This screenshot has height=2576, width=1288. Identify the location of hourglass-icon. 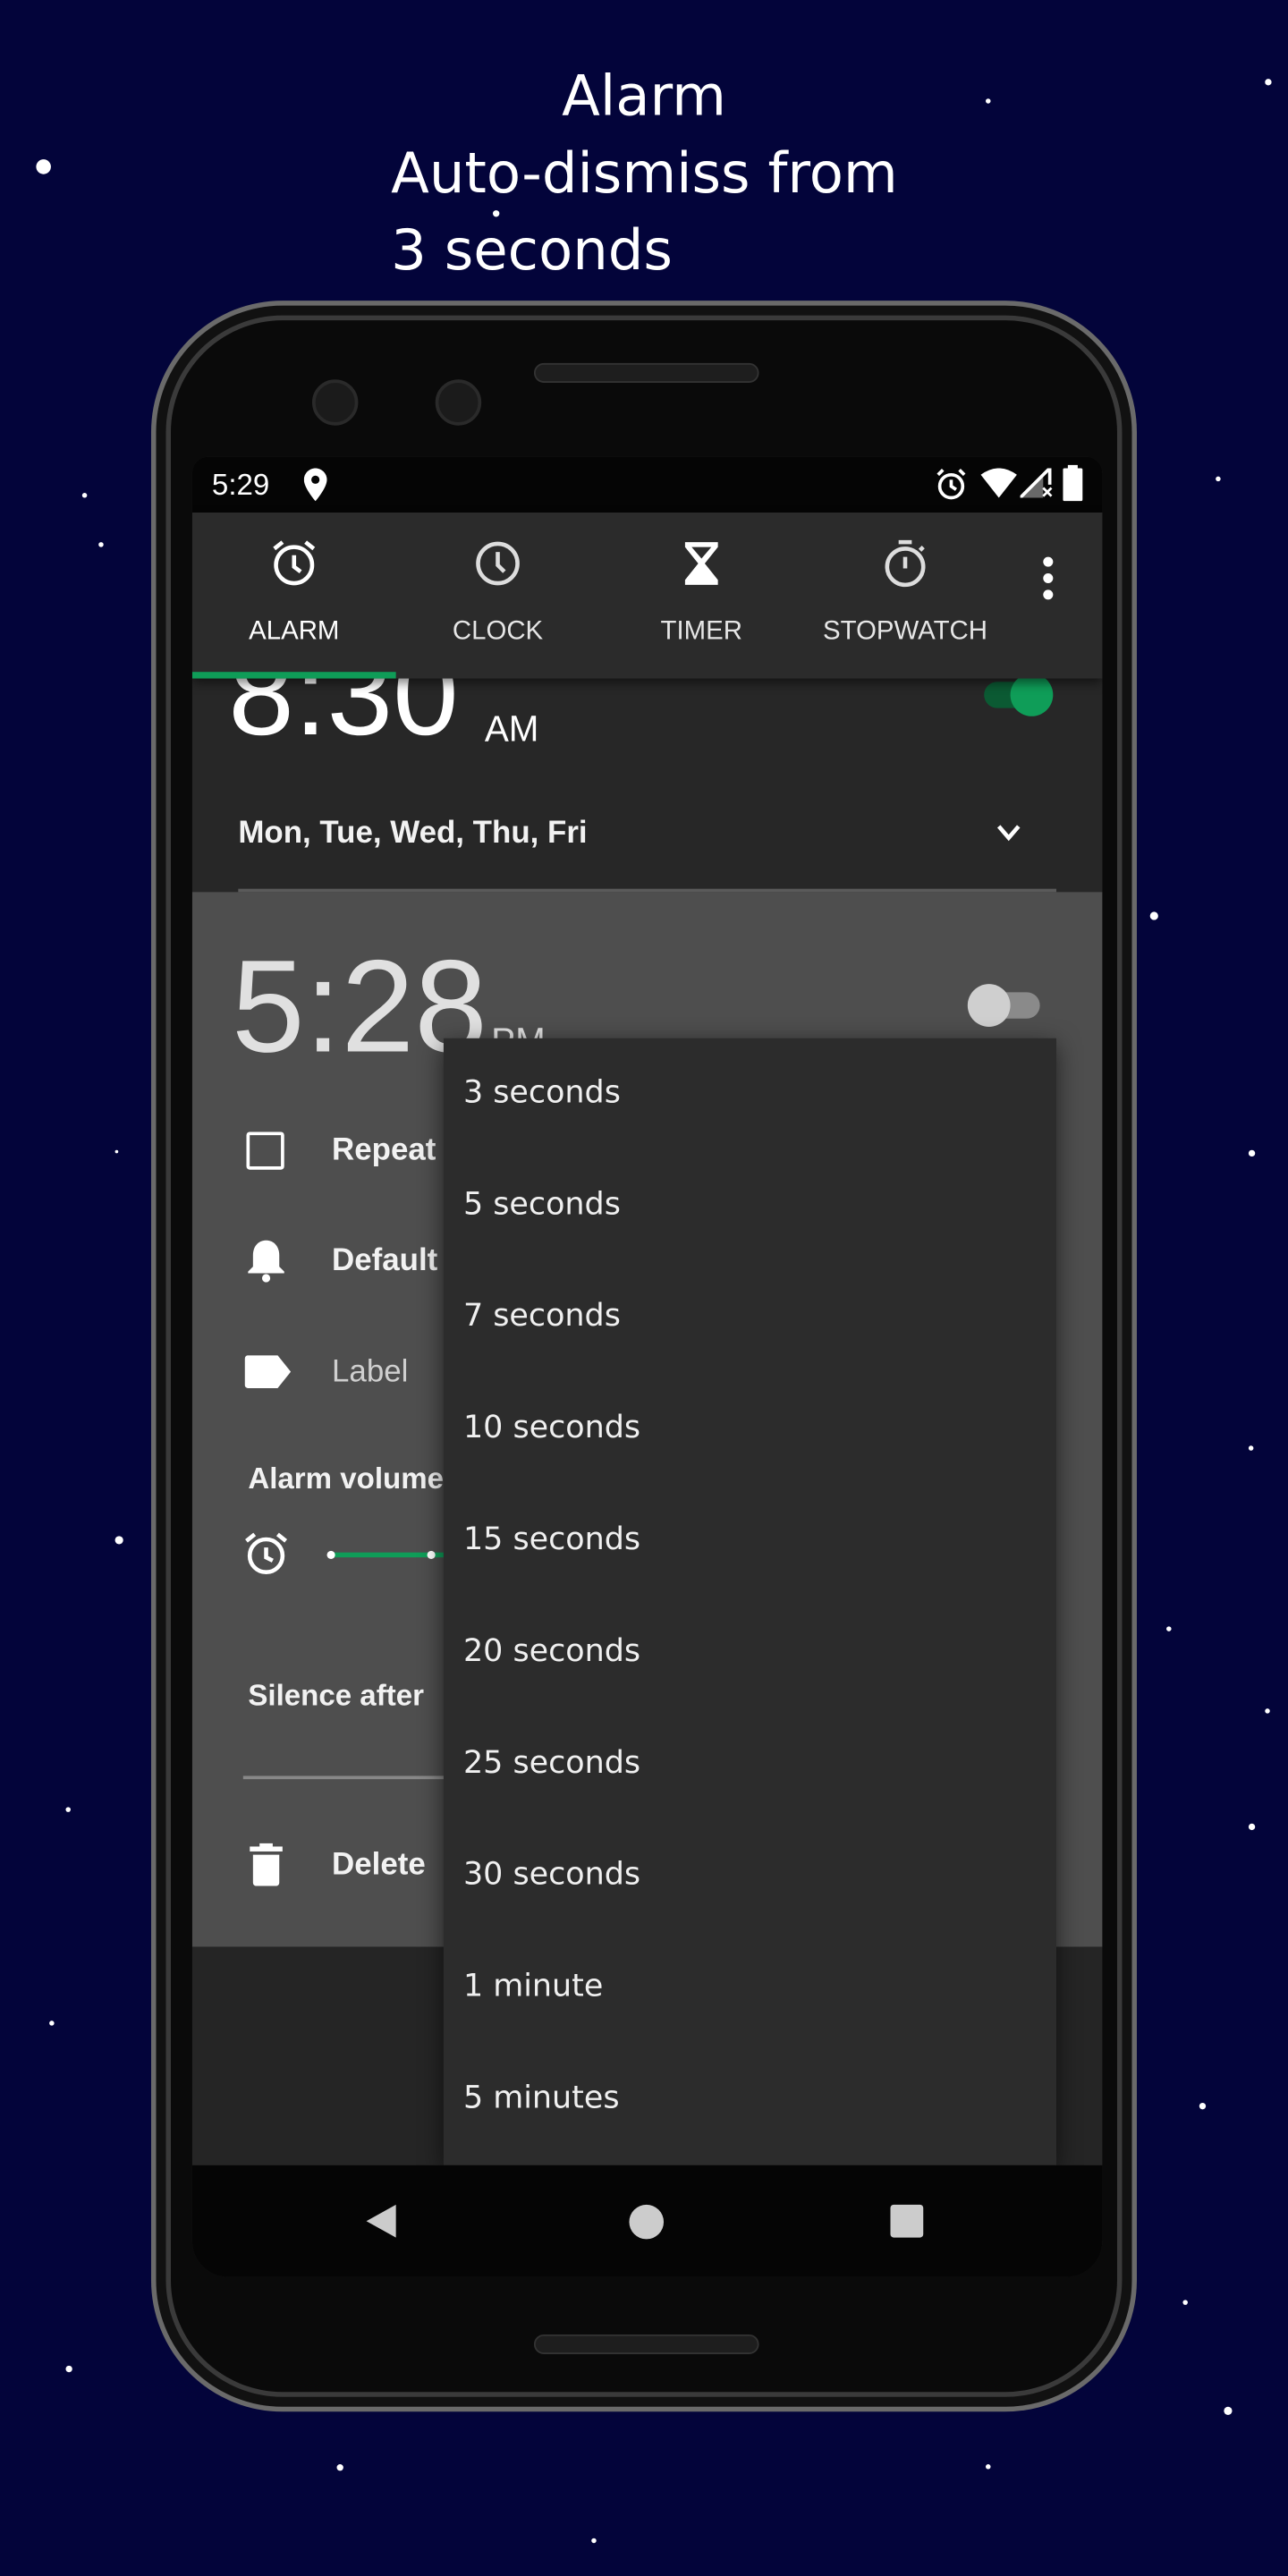
(701, 563).